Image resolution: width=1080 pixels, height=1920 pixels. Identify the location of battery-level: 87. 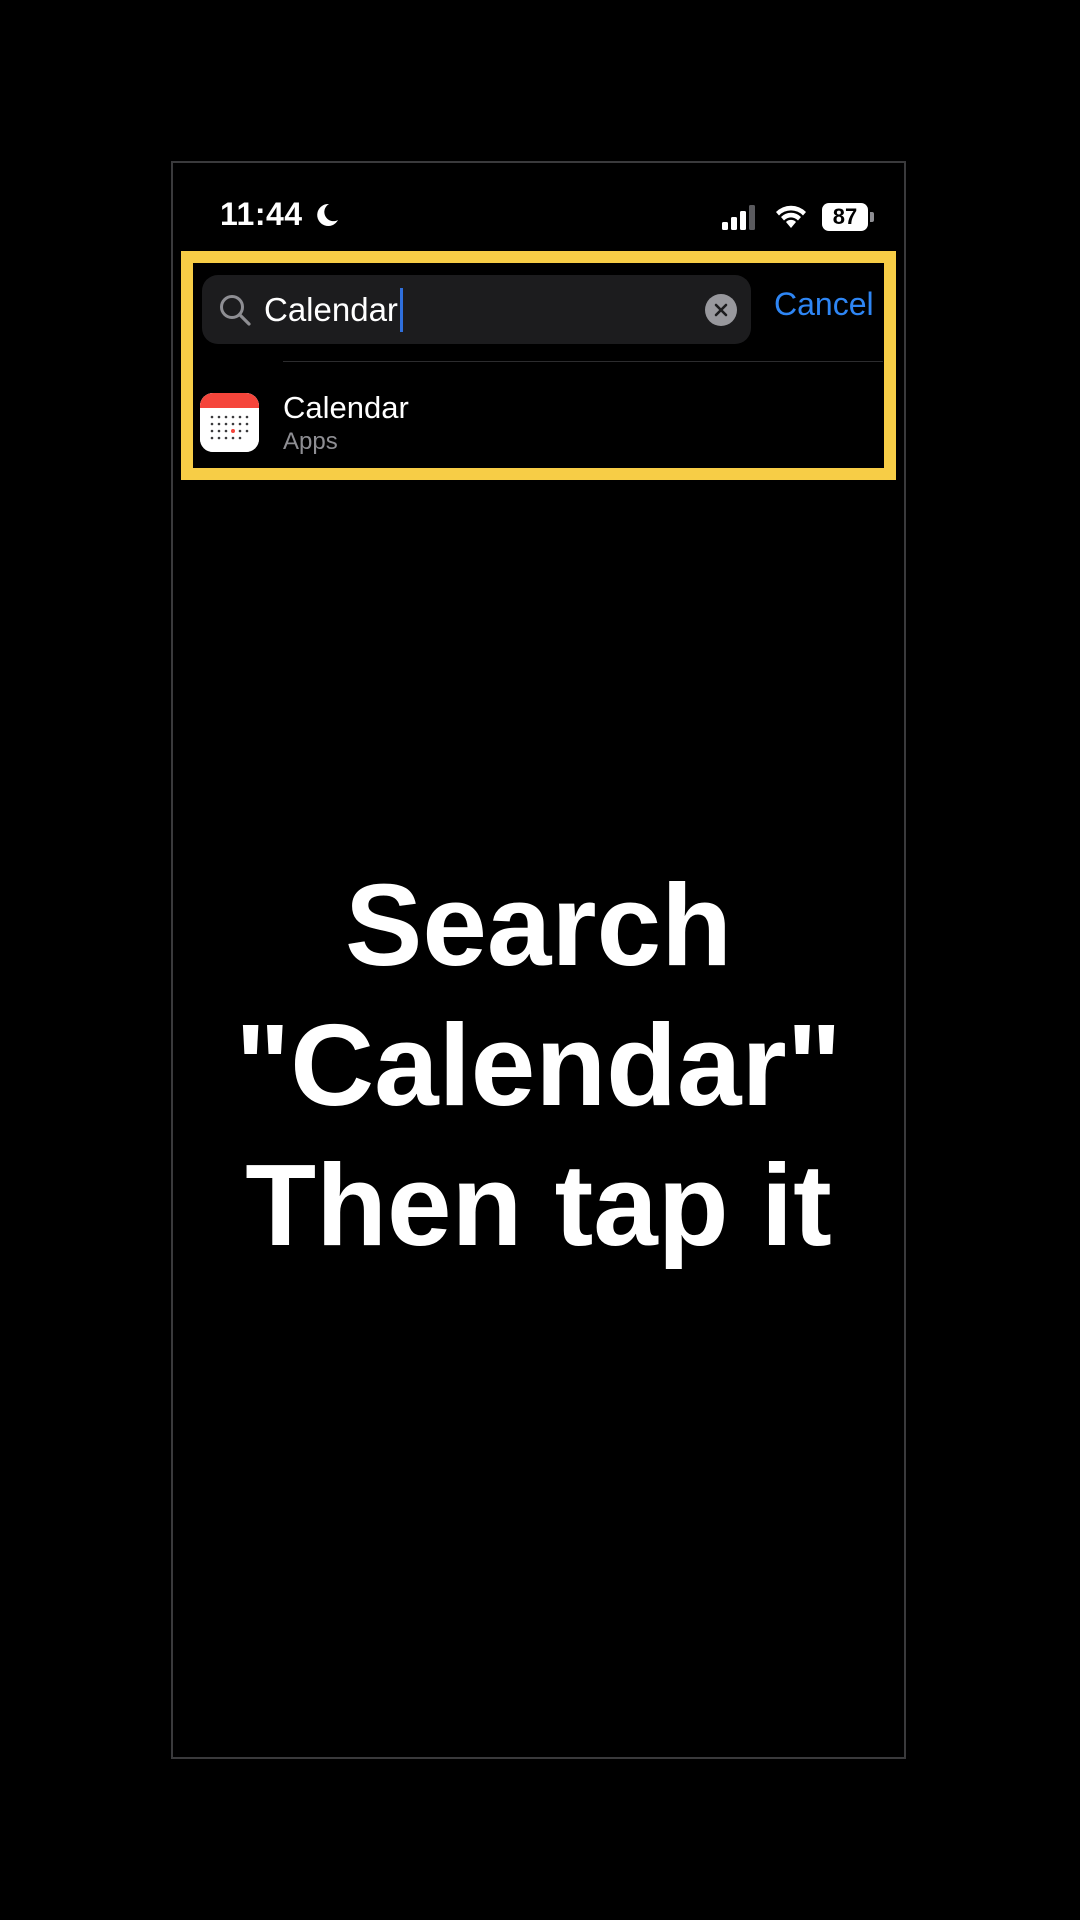
(845, 217).